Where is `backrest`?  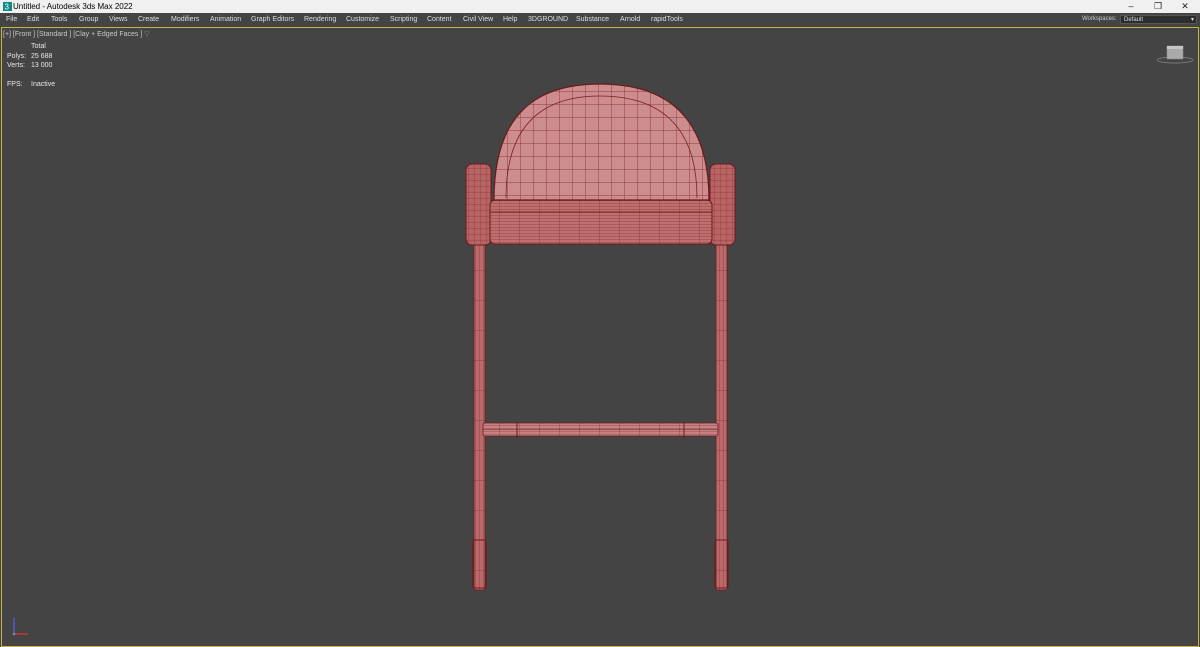
backrest is located at coordinates (601, 142).